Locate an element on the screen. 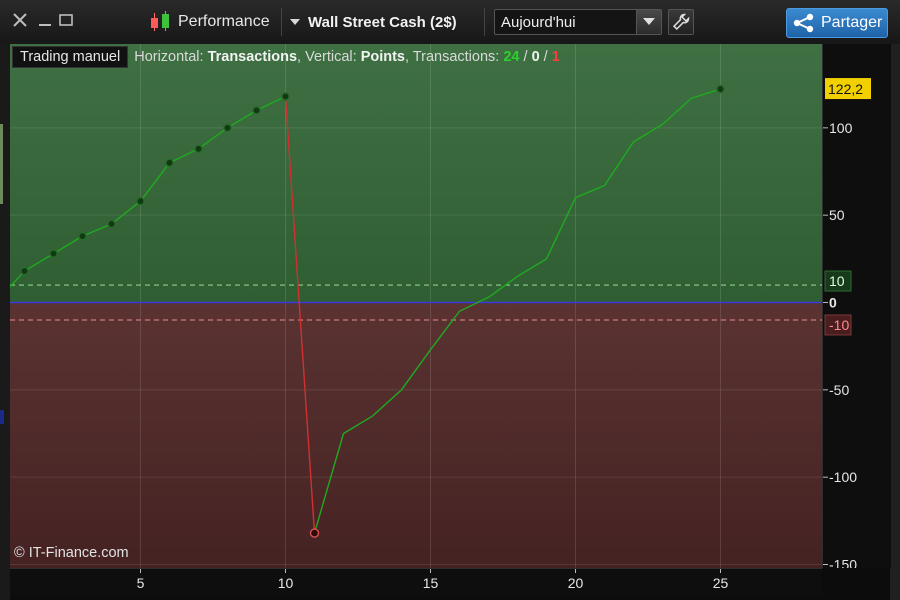 The width and height of the screenshot is (900, 600). left-edge is located at coordinates (5, 322).